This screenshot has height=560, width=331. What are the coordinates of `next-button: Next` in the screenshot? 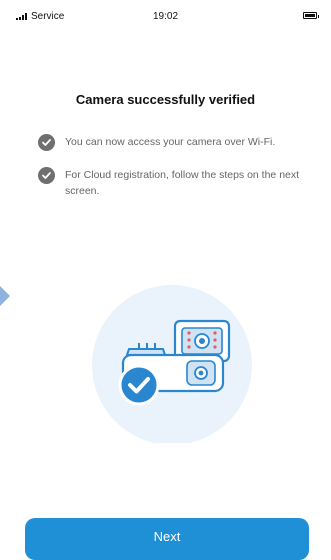 It's located at (167, 539).